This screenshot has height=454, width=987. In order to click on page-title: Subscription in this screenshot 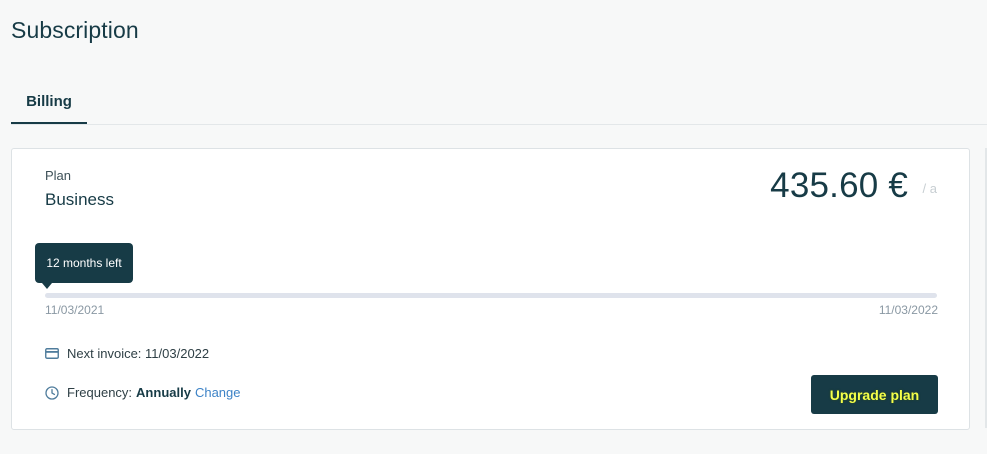, I will do `click(75, 30)`.